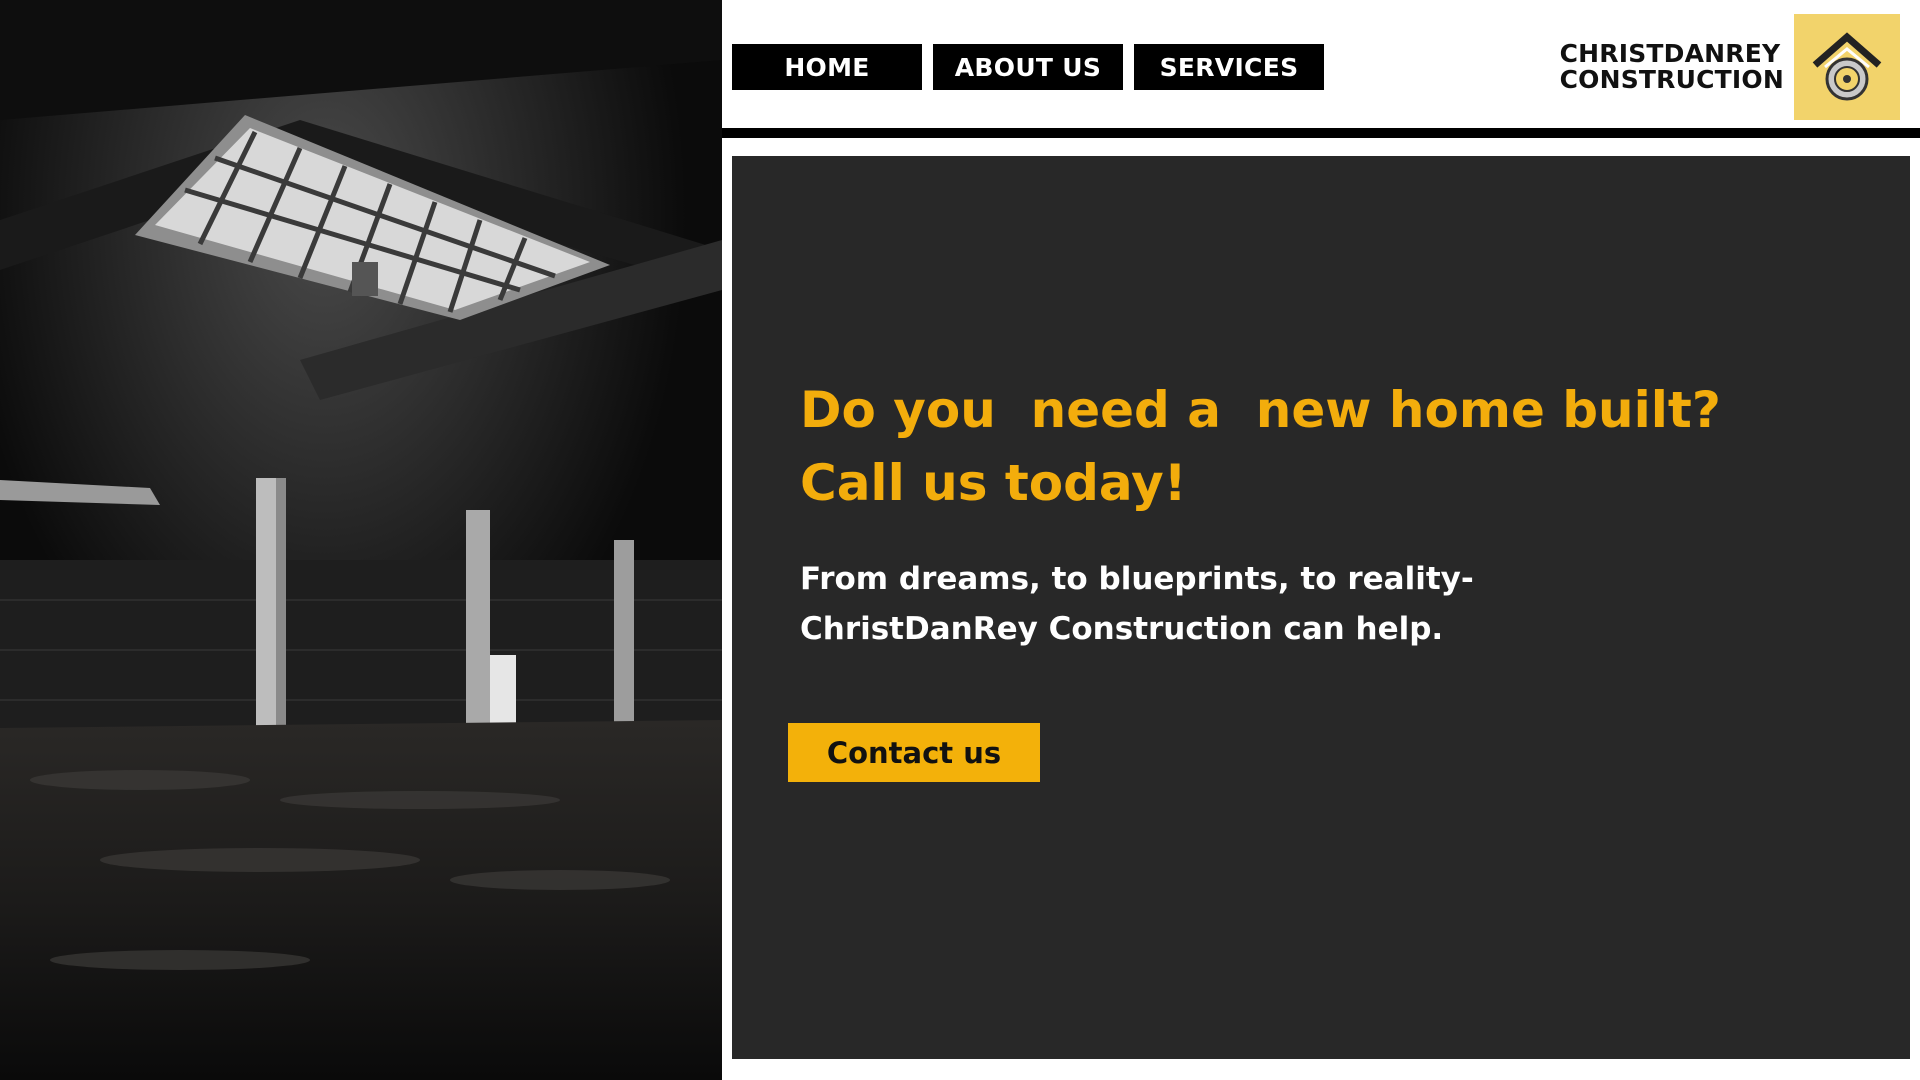  I want to click on brand-name: CHRISTDANREY CONSTRUCTION, so click(1672, 67).